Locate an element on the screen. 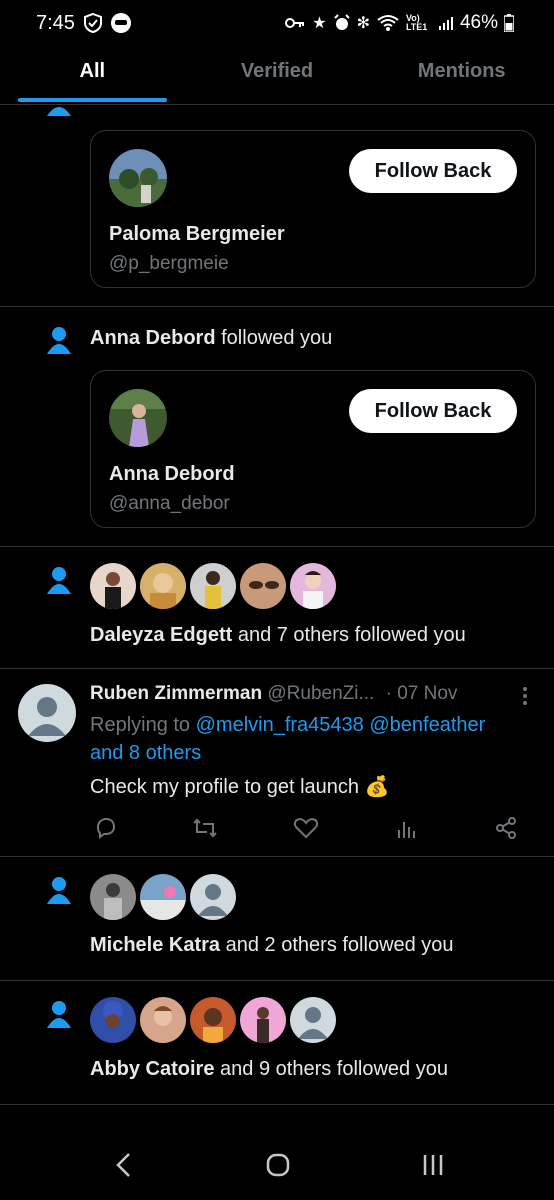 The height and width of the screenshot is (1200, 554). battery-icon is located at coordinates (509, 23).